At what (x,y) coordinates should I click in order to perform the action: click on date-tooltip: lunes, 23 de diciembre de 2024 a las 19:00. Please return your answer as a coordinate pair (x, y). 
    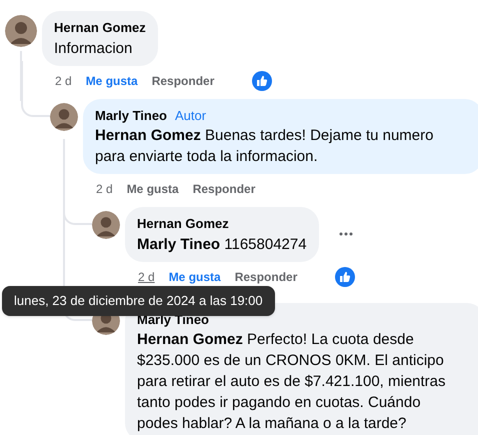
    Looking at the image, I should click on (138, 301).